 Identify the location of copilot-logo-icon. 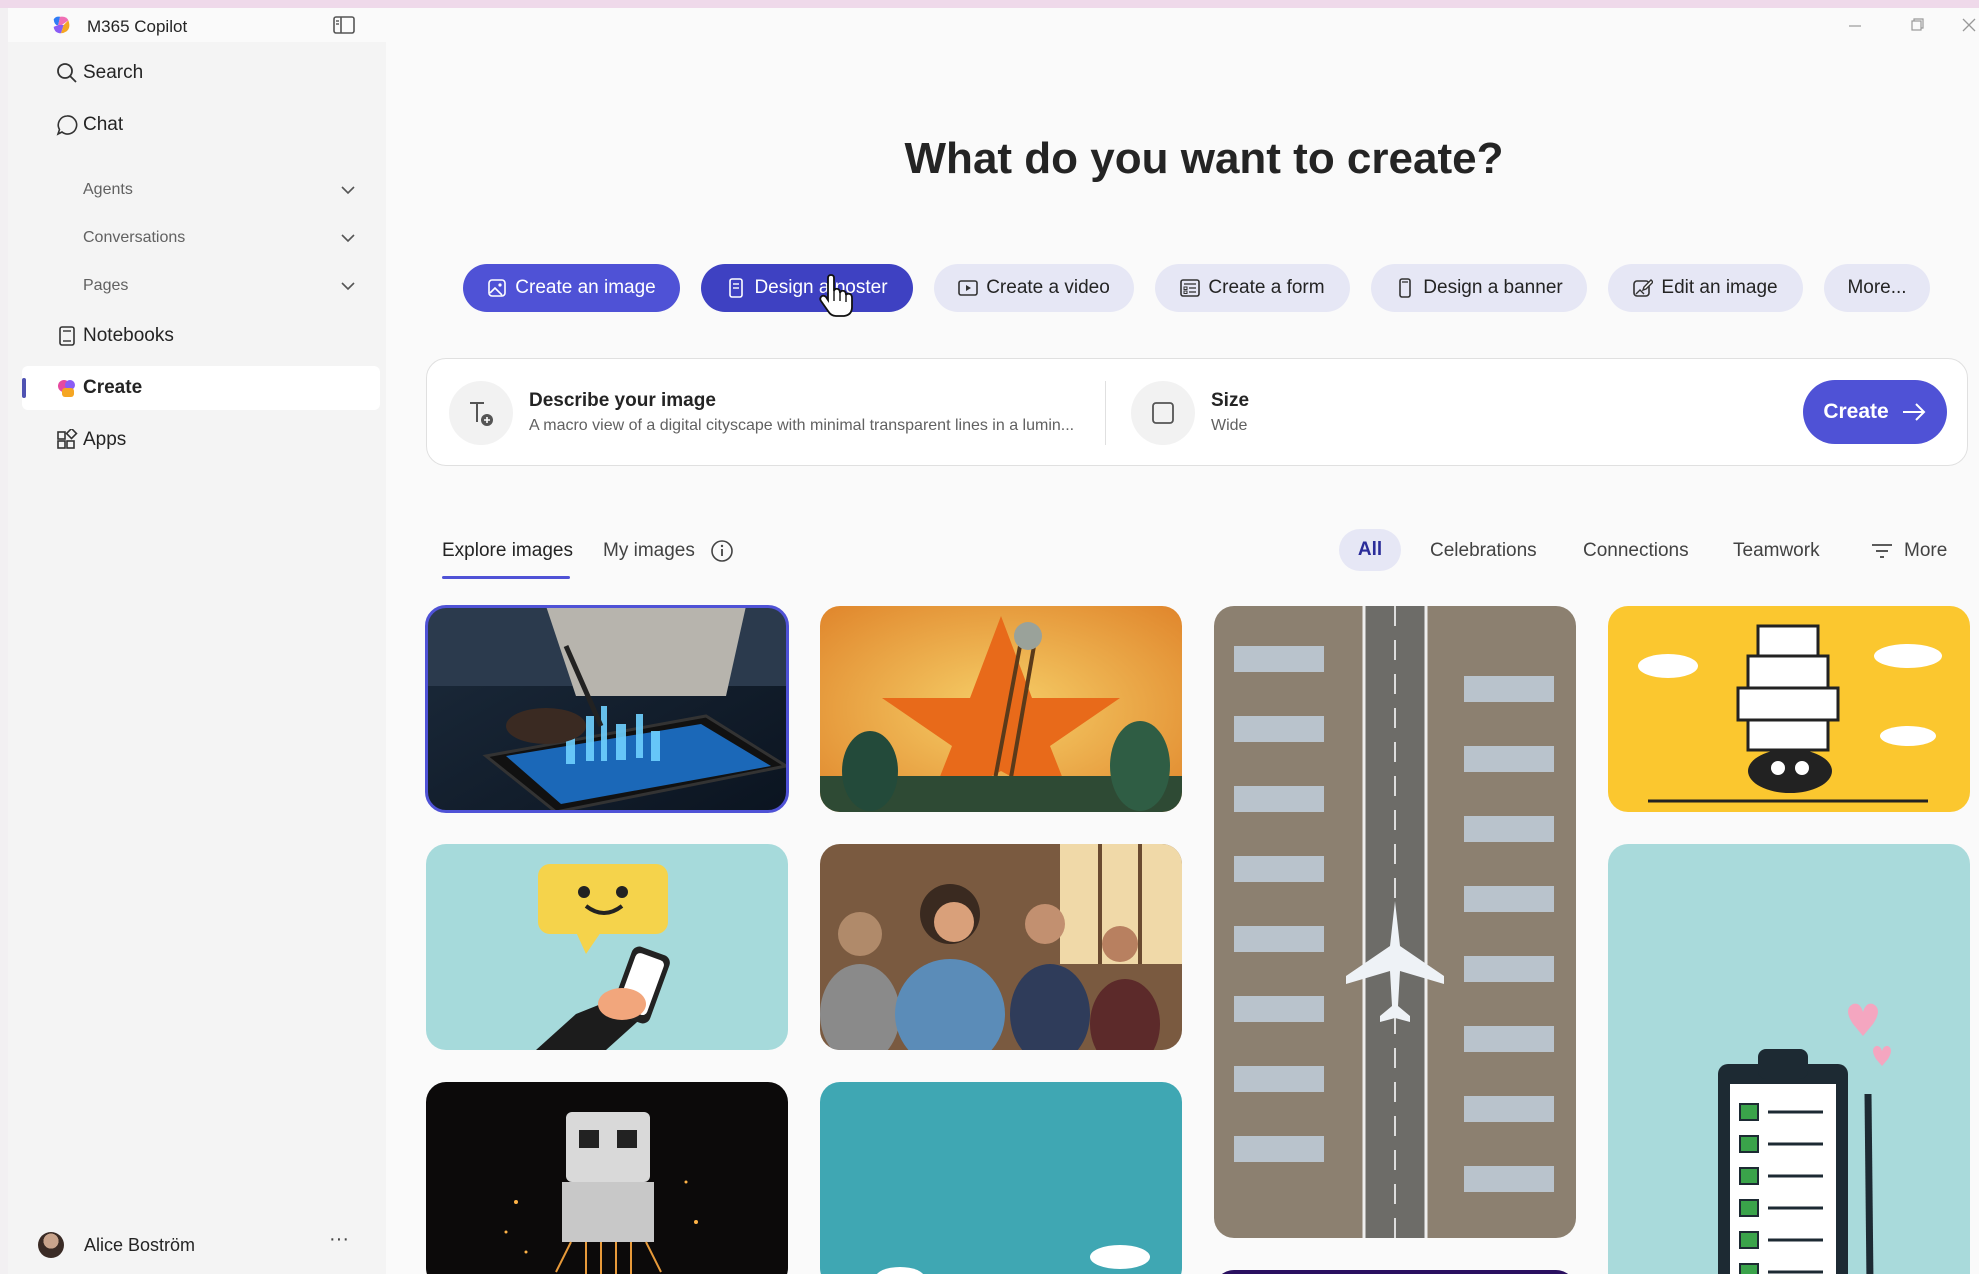
(61, 25).